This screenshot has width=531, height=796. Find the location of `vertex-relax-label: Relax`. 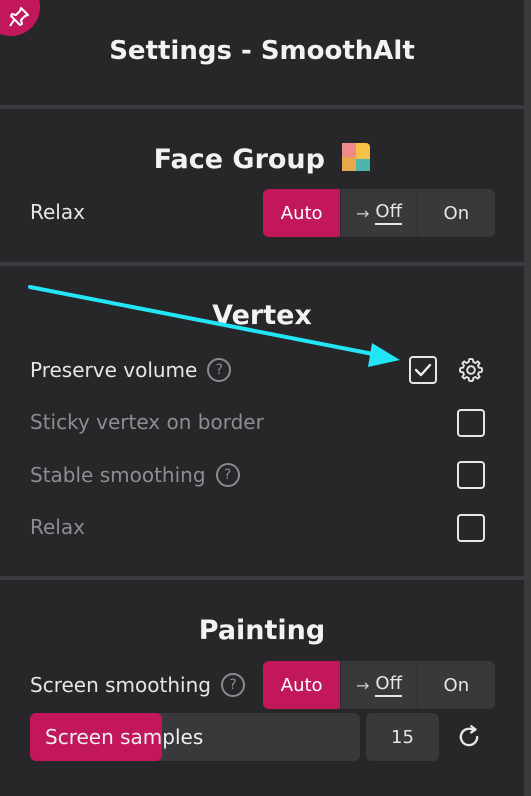

vertex-relax-label: Relax is located at coordinates (57, 527).